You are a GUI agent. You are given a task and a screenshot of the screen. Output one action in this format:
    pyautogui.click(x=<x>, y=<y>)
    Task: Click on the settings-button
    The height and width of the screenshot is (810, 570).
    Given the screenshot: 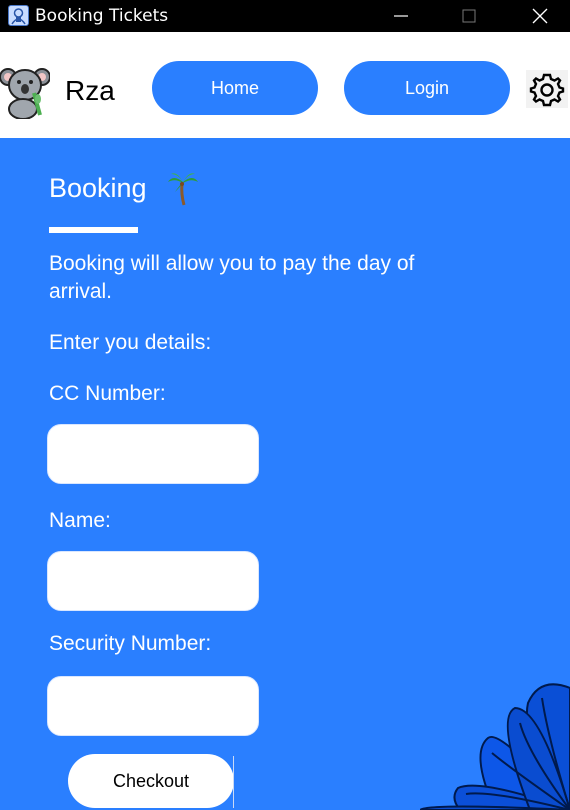 What is the action you would take?
    pyautogui.click(x=547, y=89)
    